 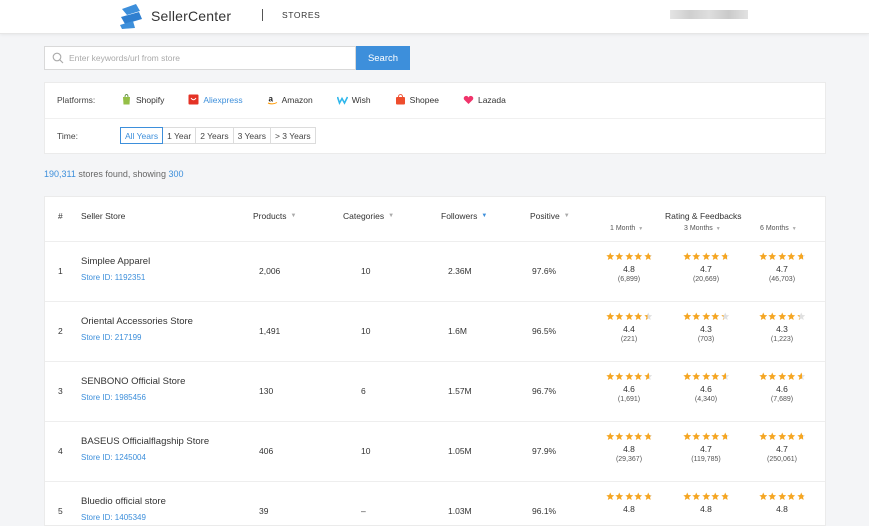 What do you see at coordinates (142, 135) in the screenshot?
I see `time-option-all-years: All Years` at bounding box center [142, 135].